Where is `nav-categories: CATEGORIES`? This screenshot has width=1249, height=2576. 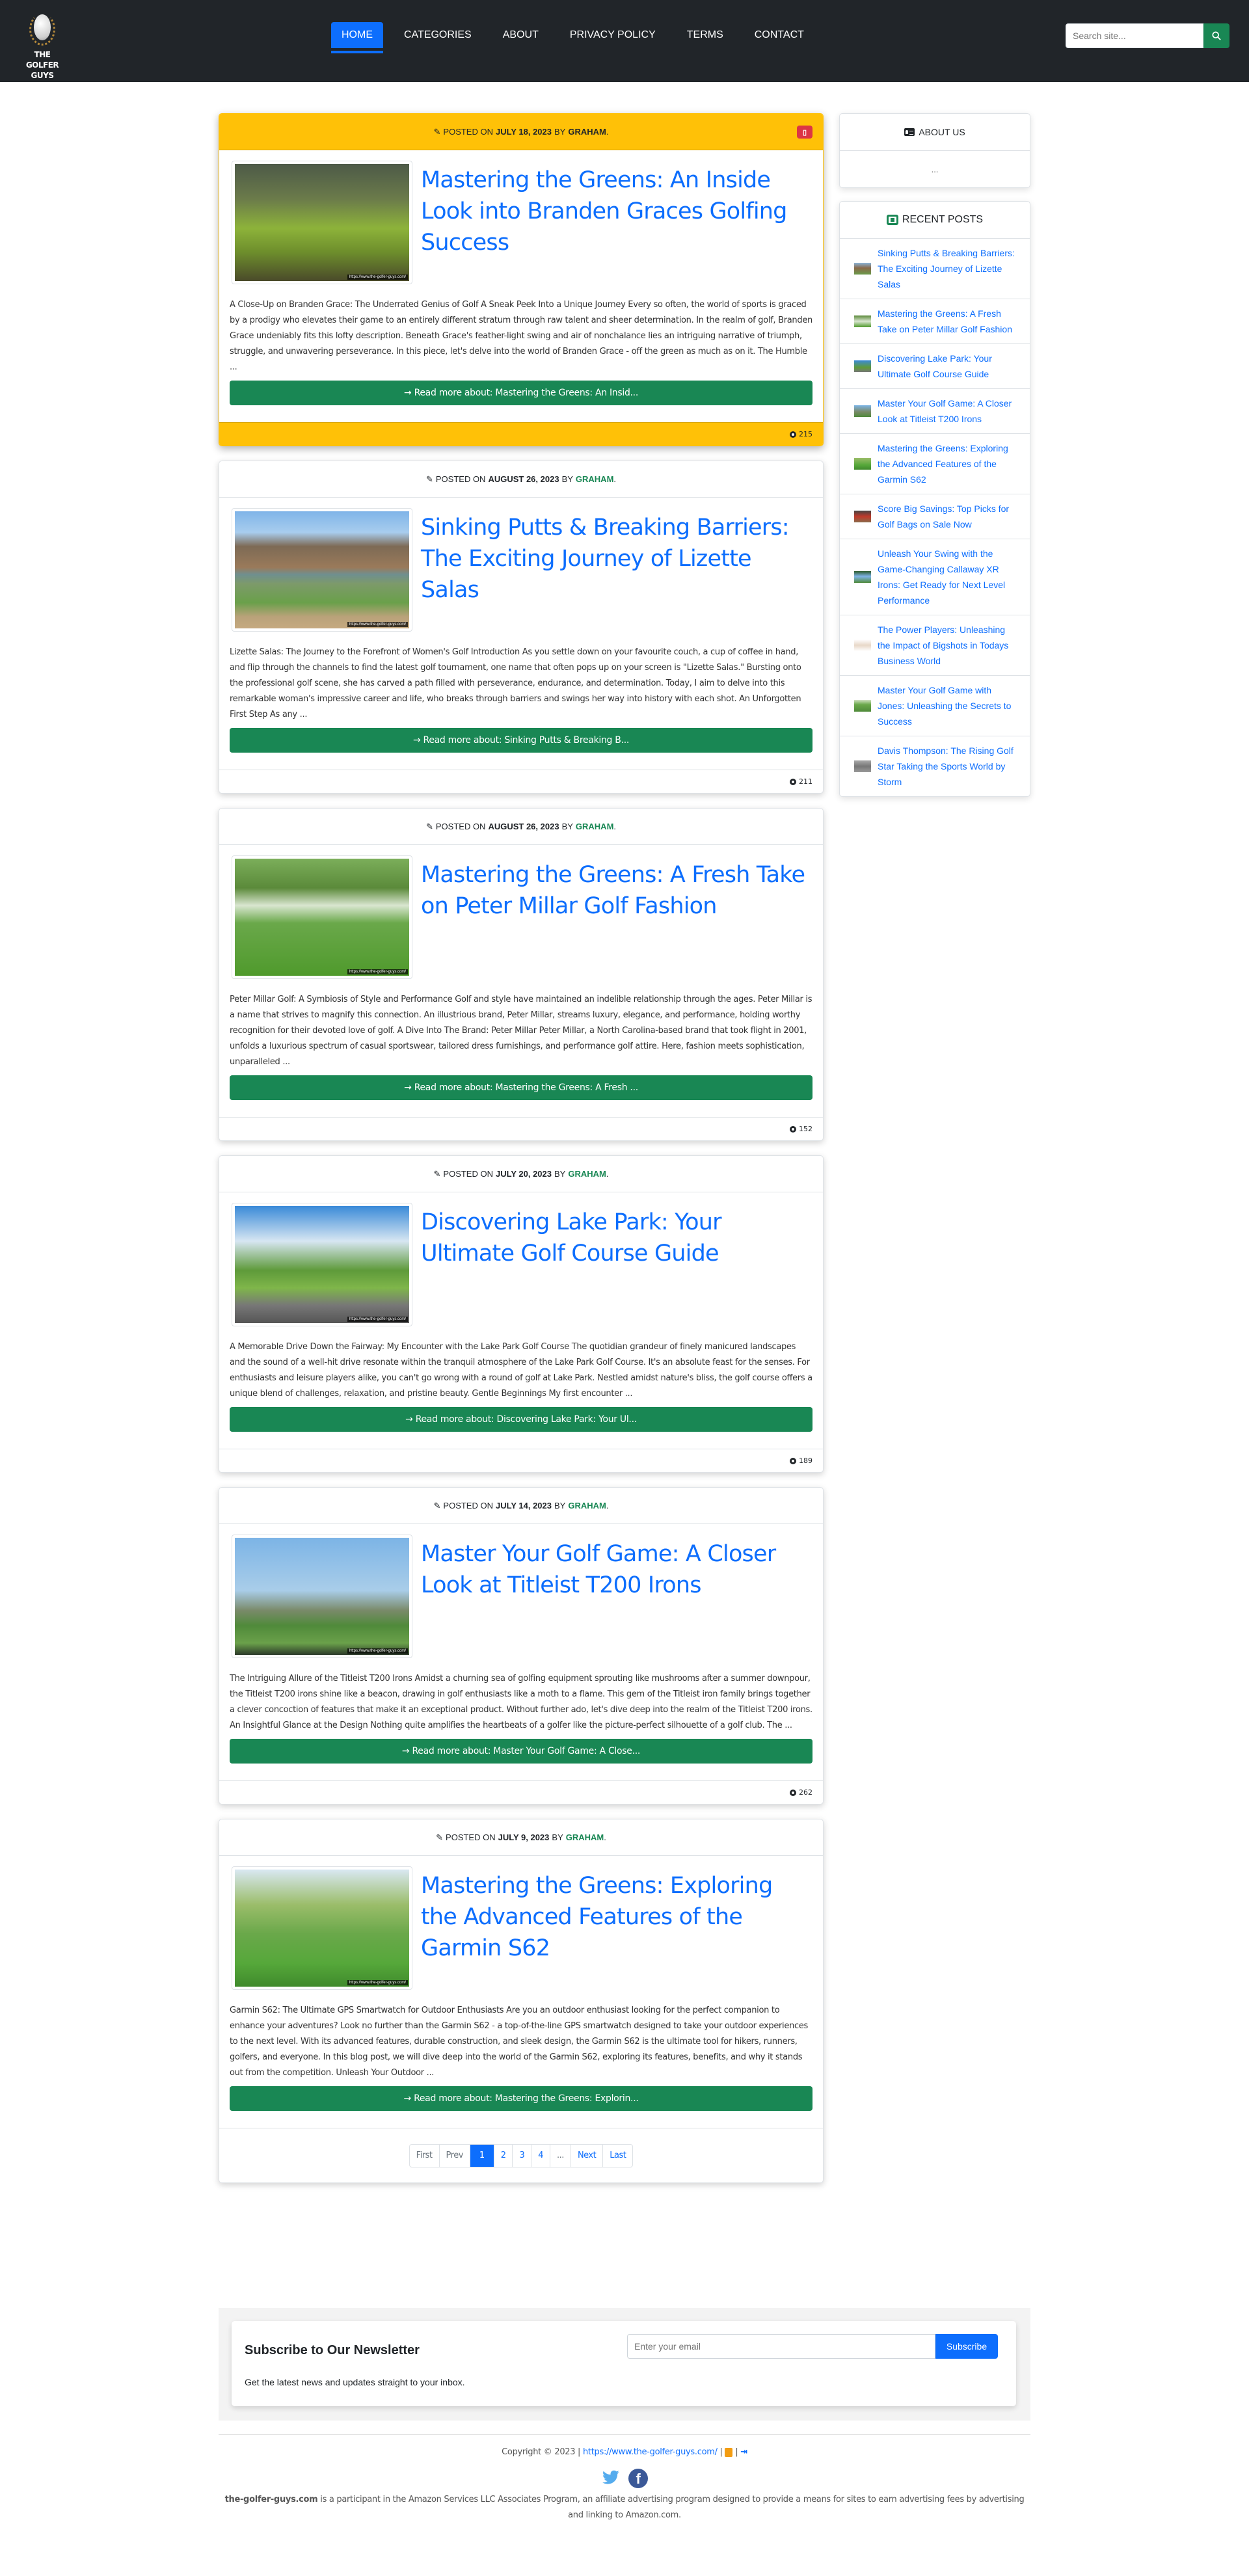 nav-categories: CATEGORIES is located at coordinates (438, 35).